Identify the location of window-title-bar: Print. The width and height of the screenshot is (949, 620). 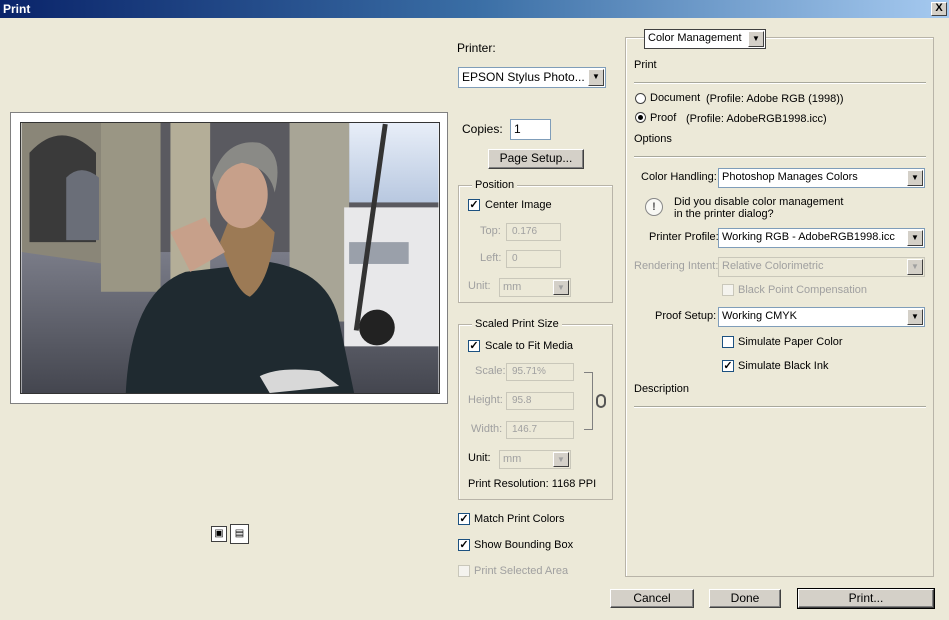
(474, 9).